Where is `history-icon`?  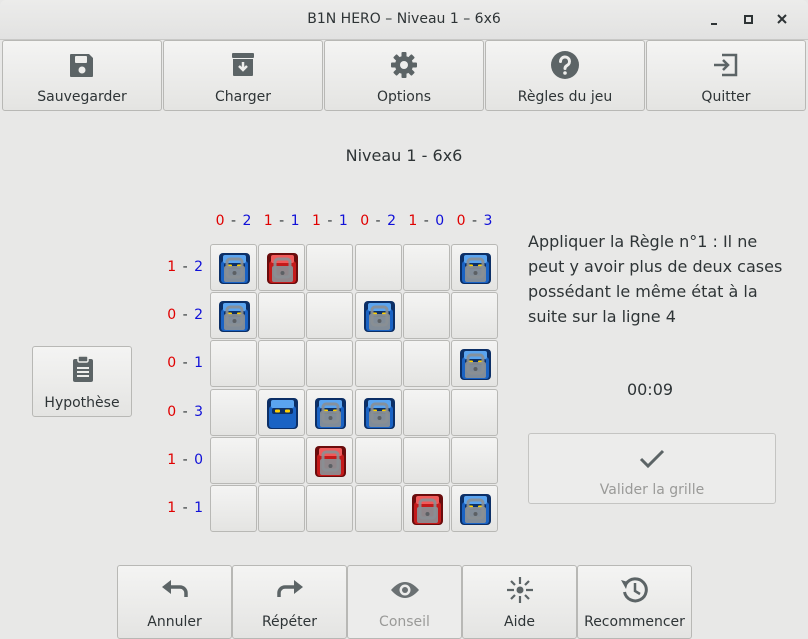 history-icon is located at coordinates (634, 590).